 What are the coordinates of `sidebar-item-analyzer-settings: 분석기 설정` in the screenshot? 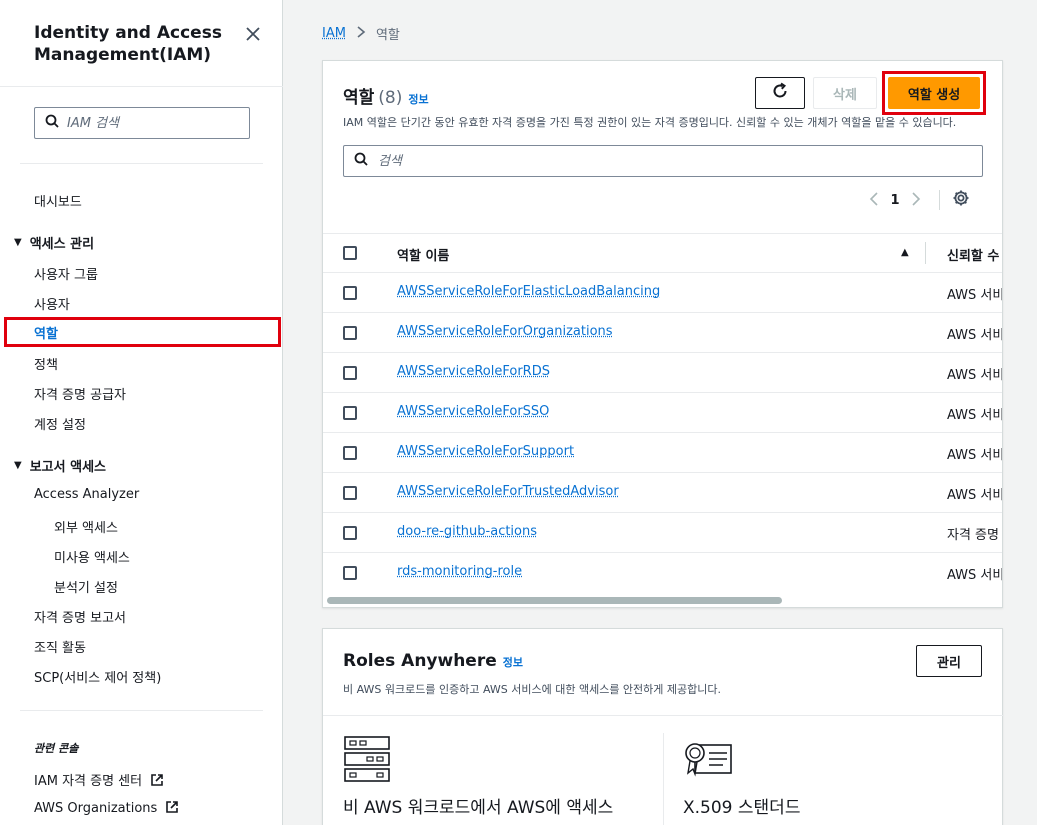 It's located at (86, 586).